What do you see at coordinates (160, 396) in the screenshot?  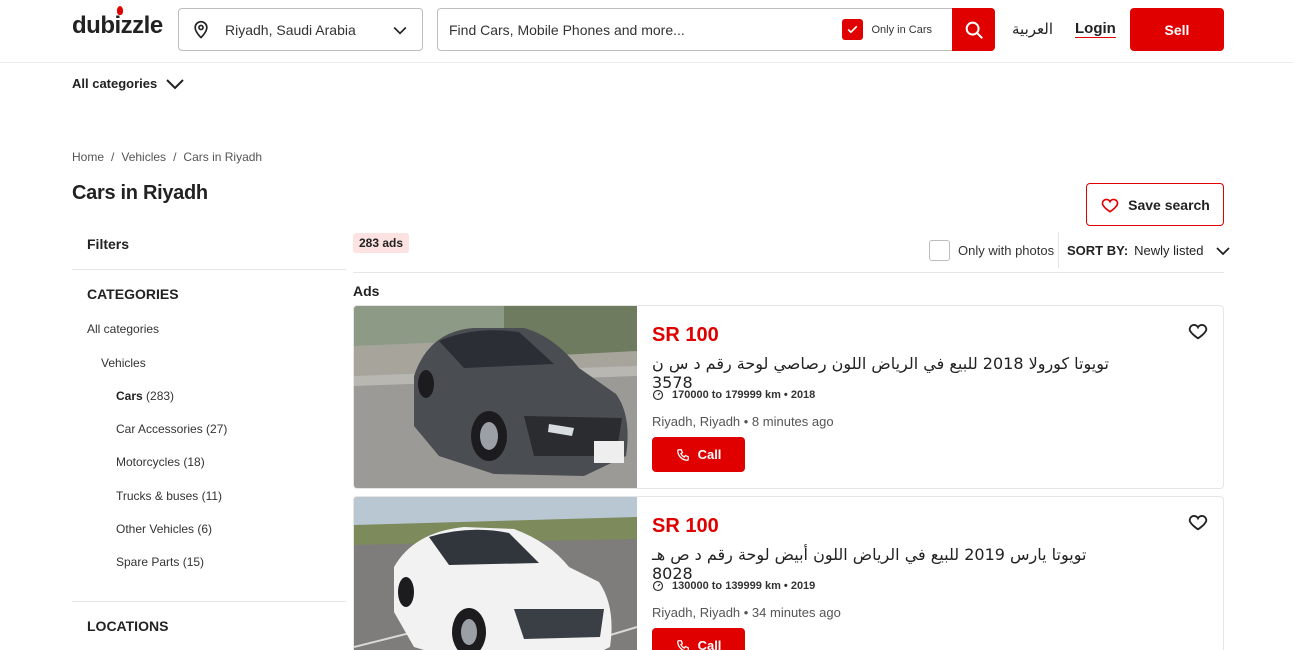 I see `category-cars-count: (283)` at bounding box center [160, 396].